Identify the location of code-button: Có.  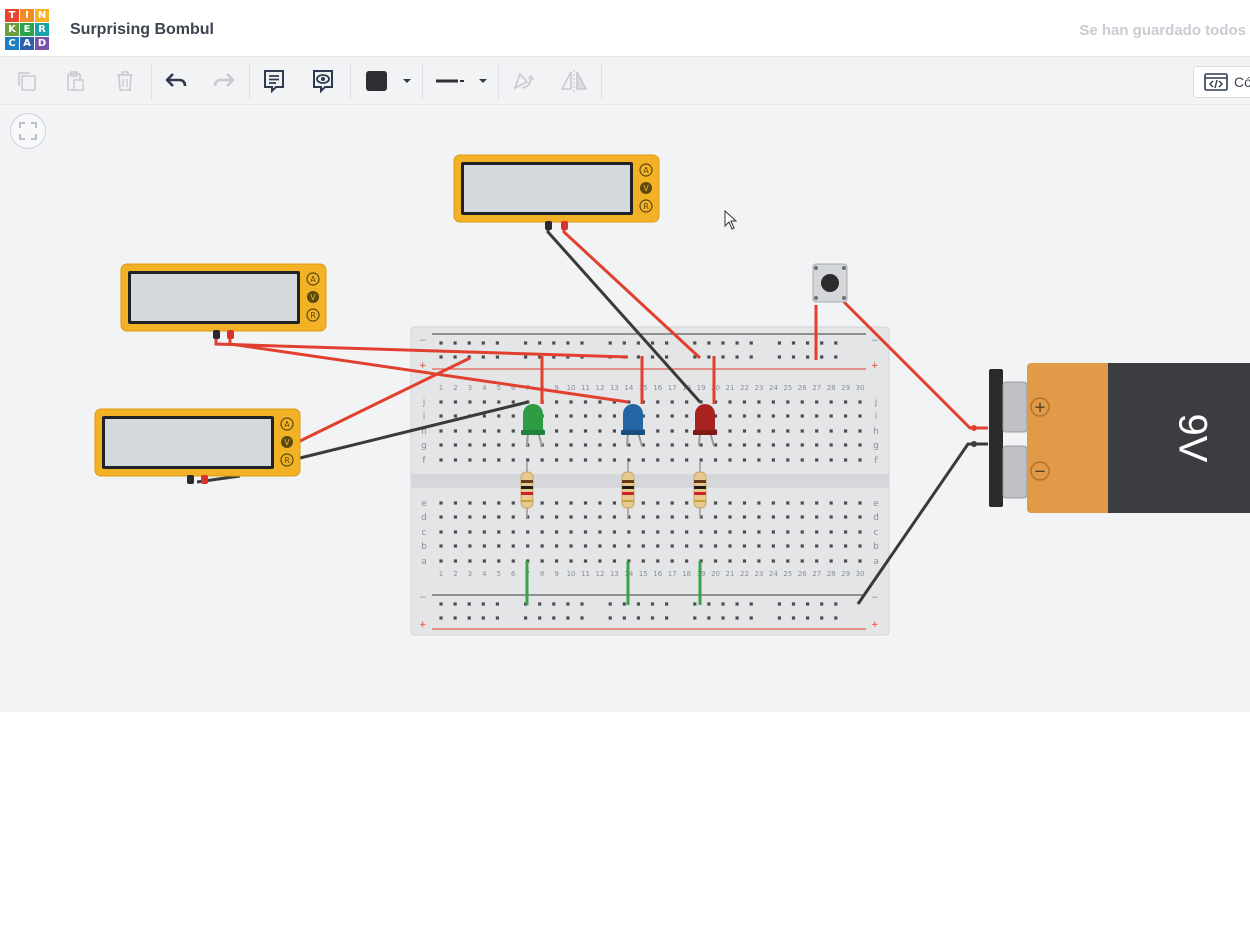
(1221, 82).